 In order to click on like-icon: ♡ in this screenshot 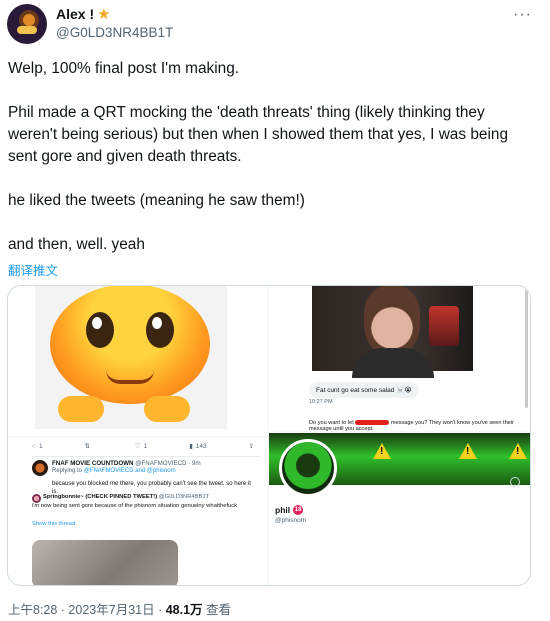, I will do `click(137, 446)`.